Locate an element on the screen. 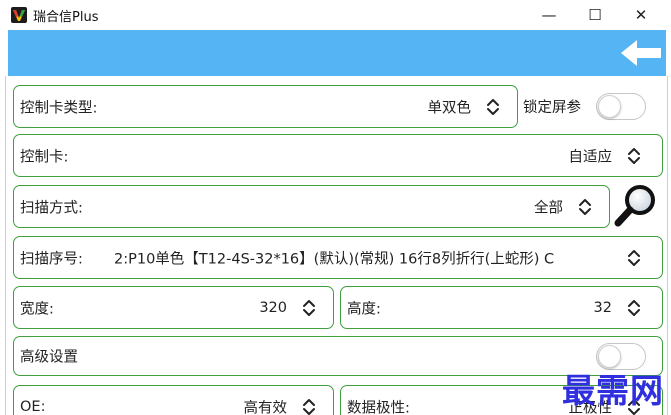  height-stepper: 高度: 32 is located at coordinates (501, 307).